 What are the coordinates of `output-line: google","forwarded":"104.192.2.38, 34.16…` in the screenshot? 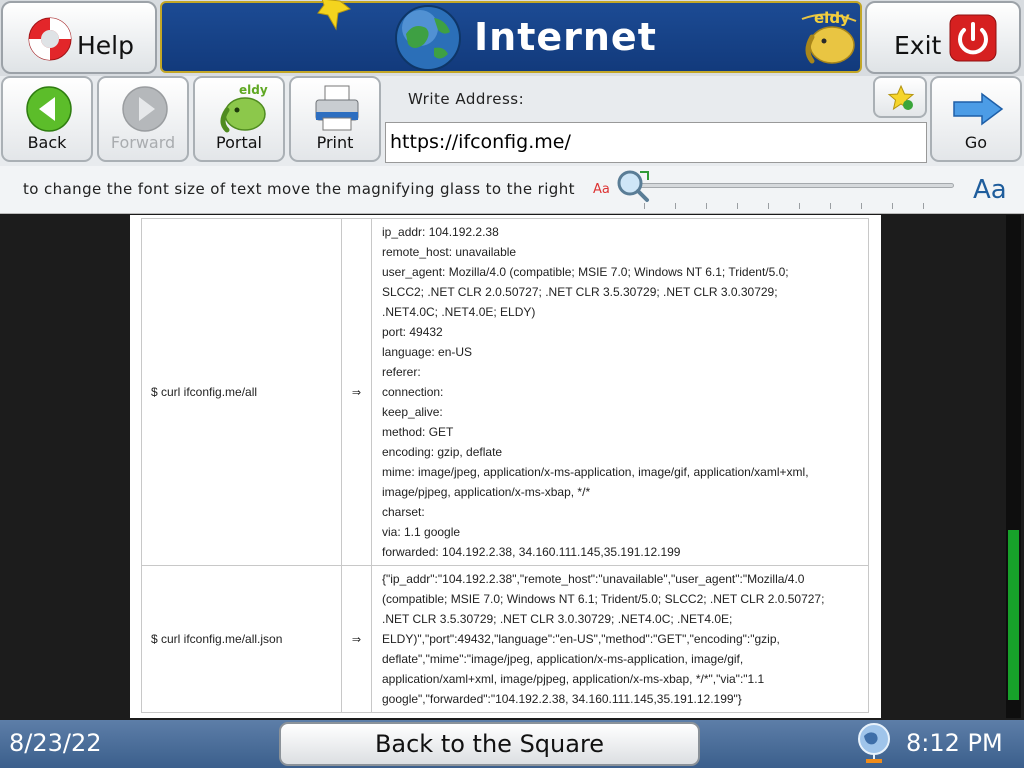 It's located at (562, 699).